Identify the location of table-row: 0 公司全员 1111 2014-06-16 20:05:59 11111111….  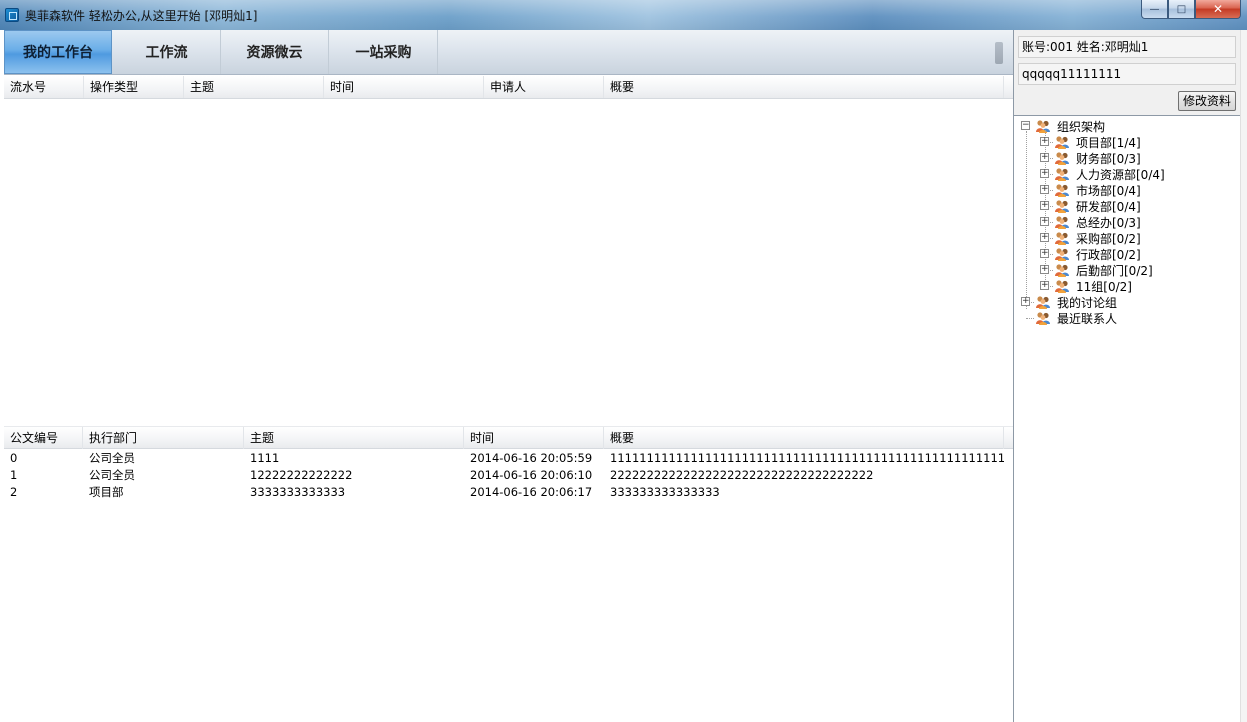
(508, 458).